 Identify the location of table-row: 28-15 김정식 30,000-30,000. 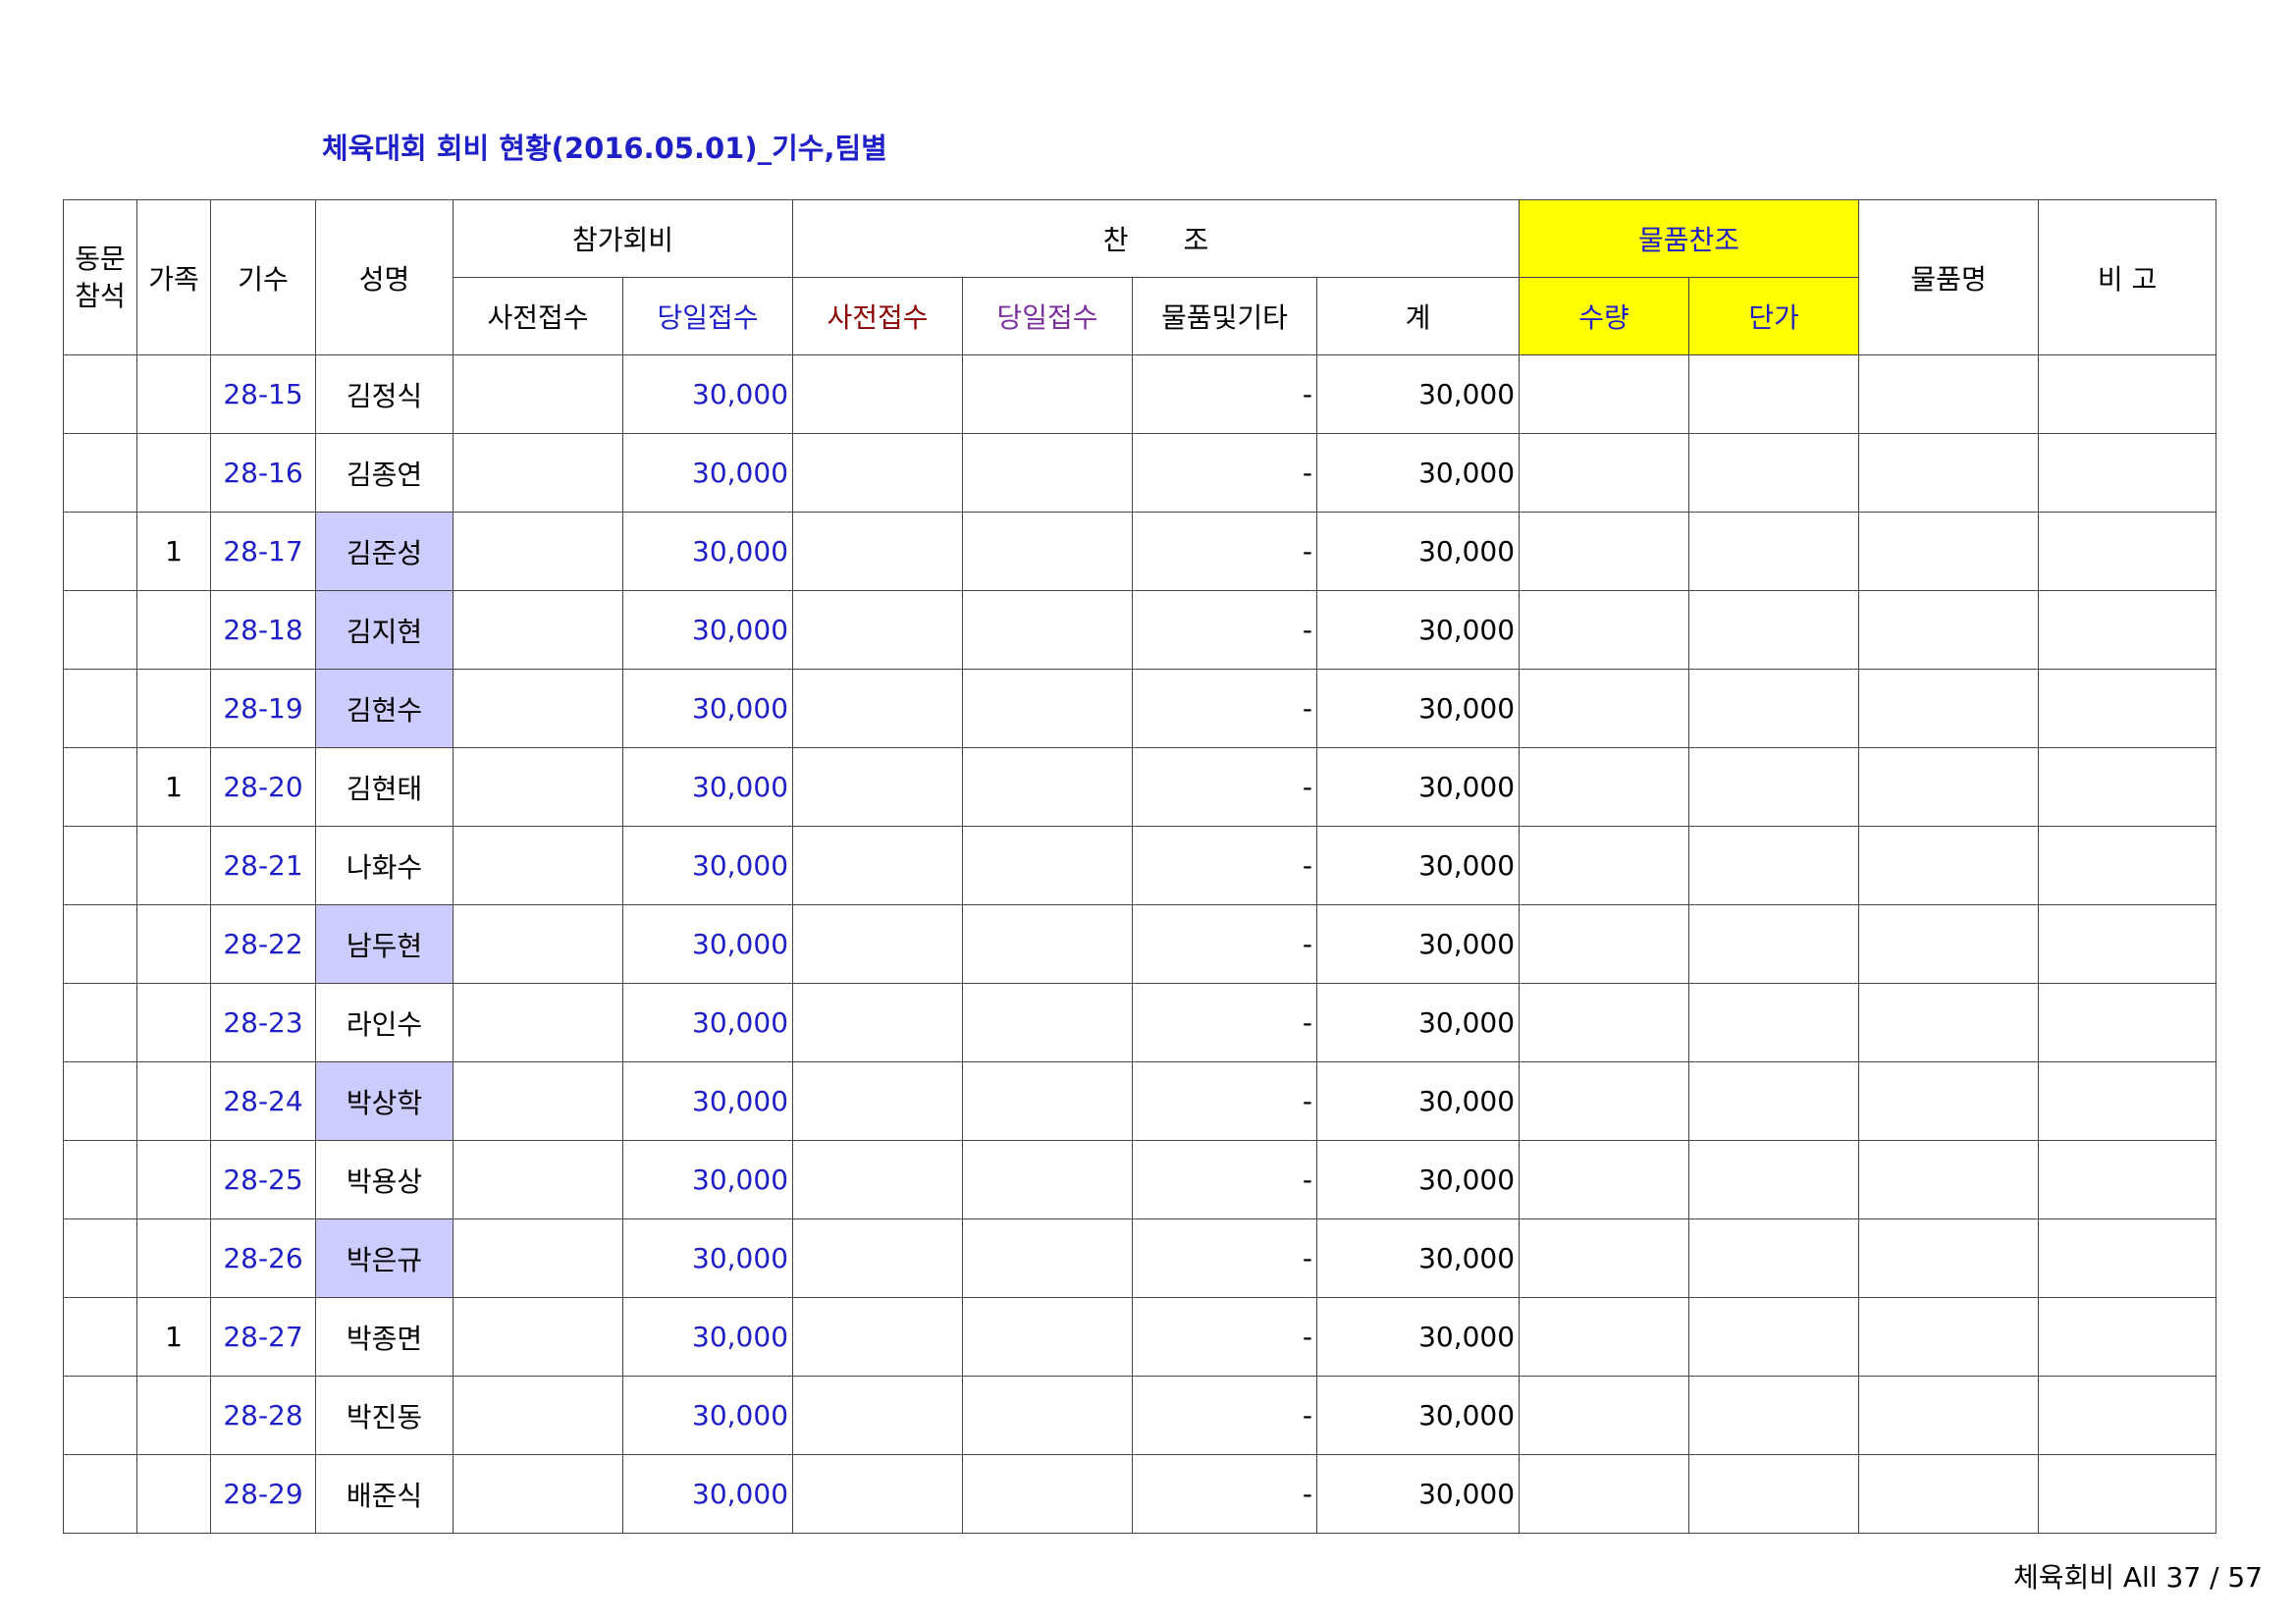
(1140, 394).